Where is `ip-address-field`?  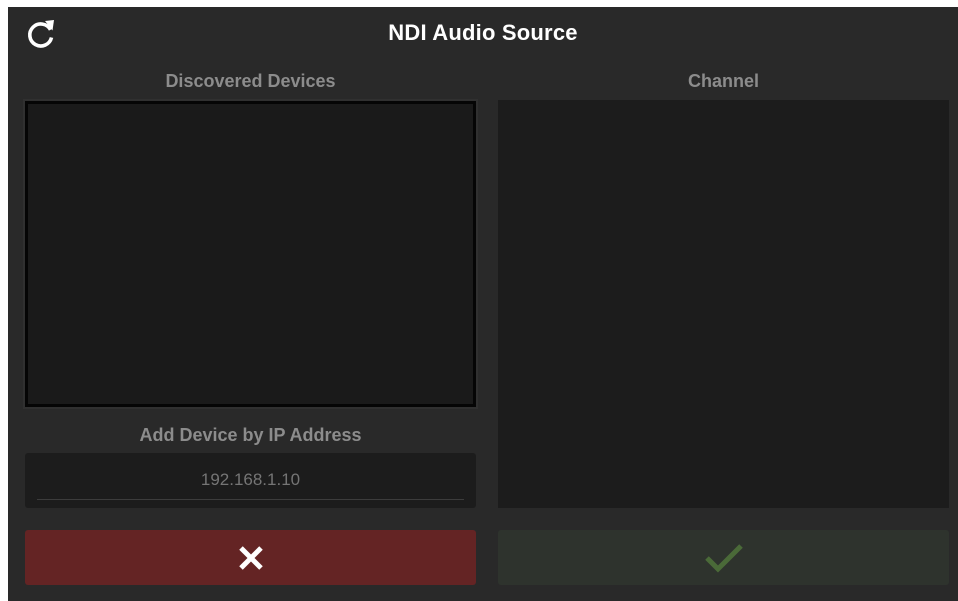
ip-address-field is located at coordinates (250, 480).